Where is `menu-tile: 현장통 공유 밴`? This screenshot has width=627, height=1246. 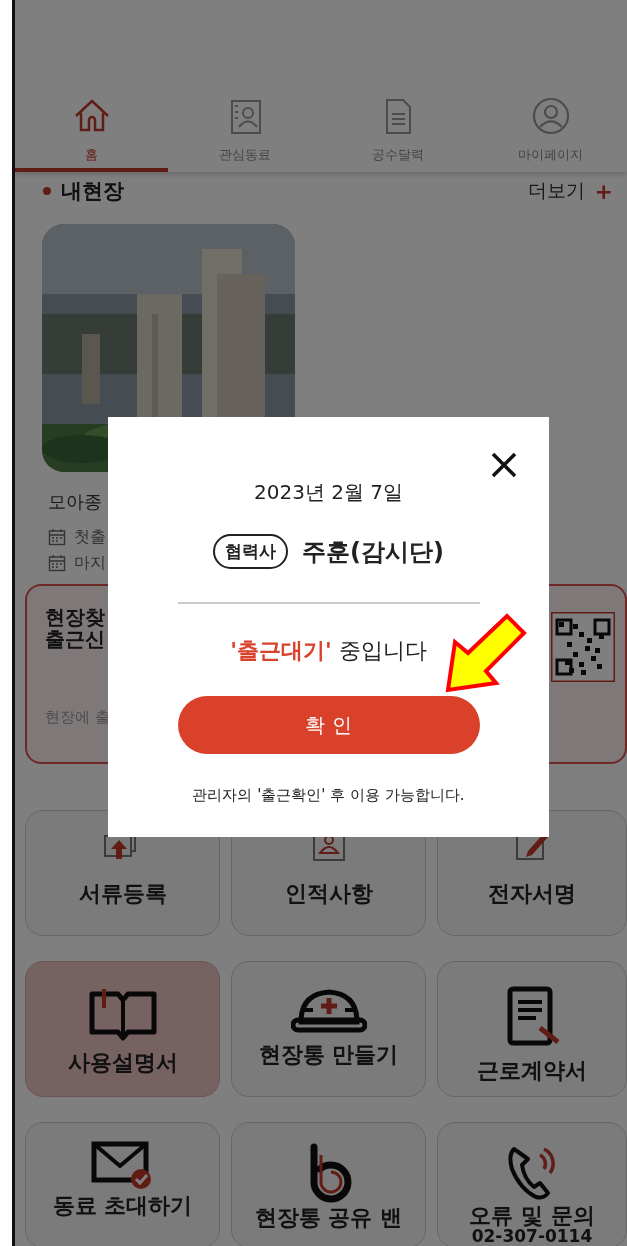
menu-tile: 현장통 공유 밴 is located at coordinates (328, 1184).